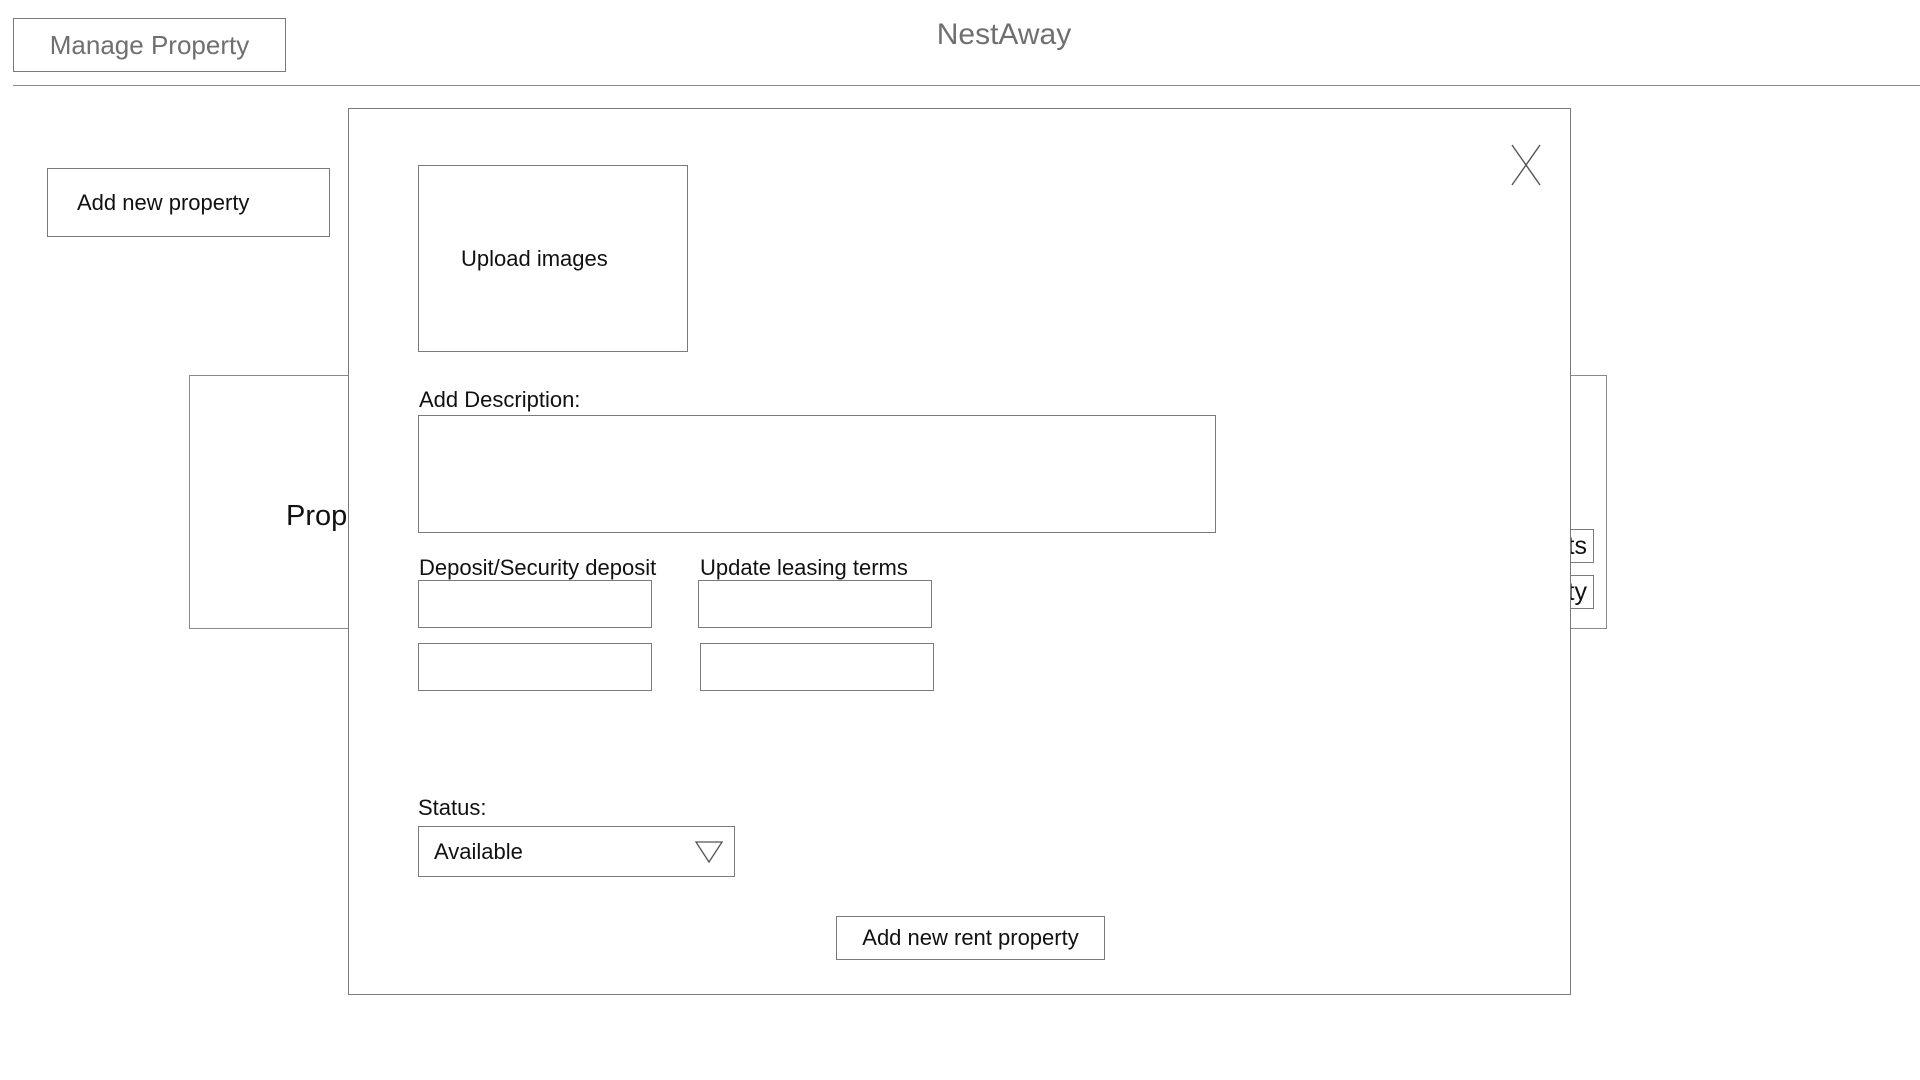 This screenshot has height=1080, width=1920. I want to click on status-label: Status:, so click(452, 807).